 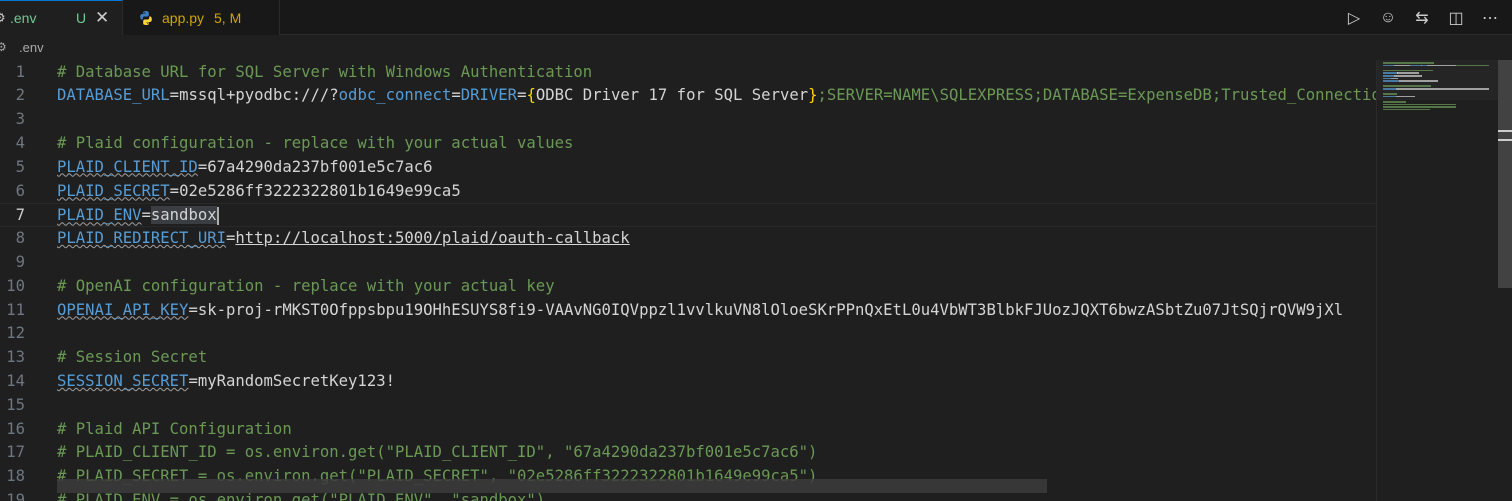 I want to click on more-actions-icon: ⋯, so click(x=1490, y=18).